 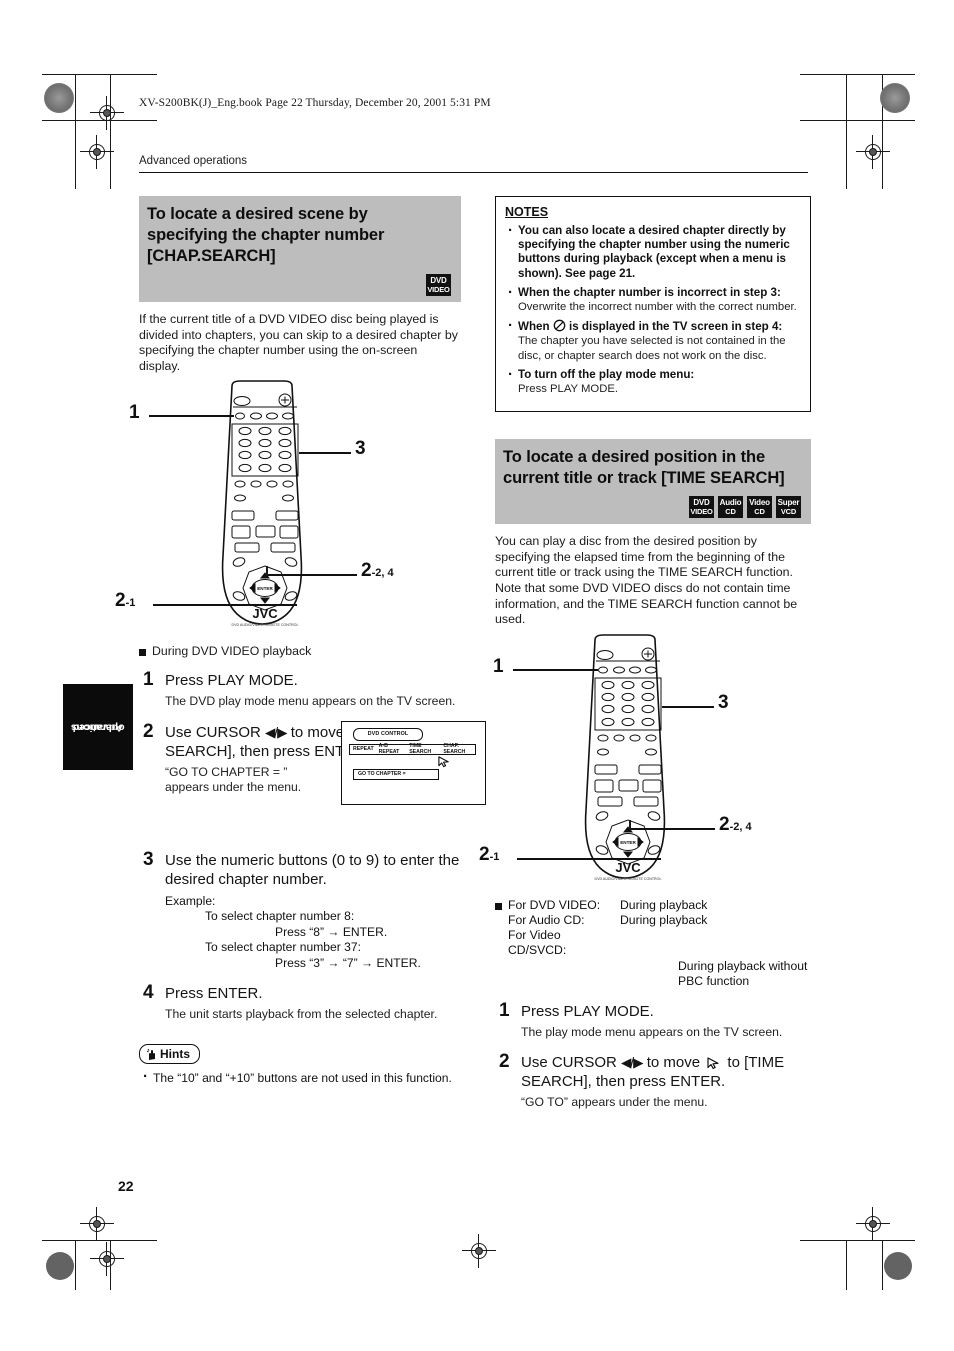 I want to click on pointer-cursor-icon, so click(x=713, y=1063).